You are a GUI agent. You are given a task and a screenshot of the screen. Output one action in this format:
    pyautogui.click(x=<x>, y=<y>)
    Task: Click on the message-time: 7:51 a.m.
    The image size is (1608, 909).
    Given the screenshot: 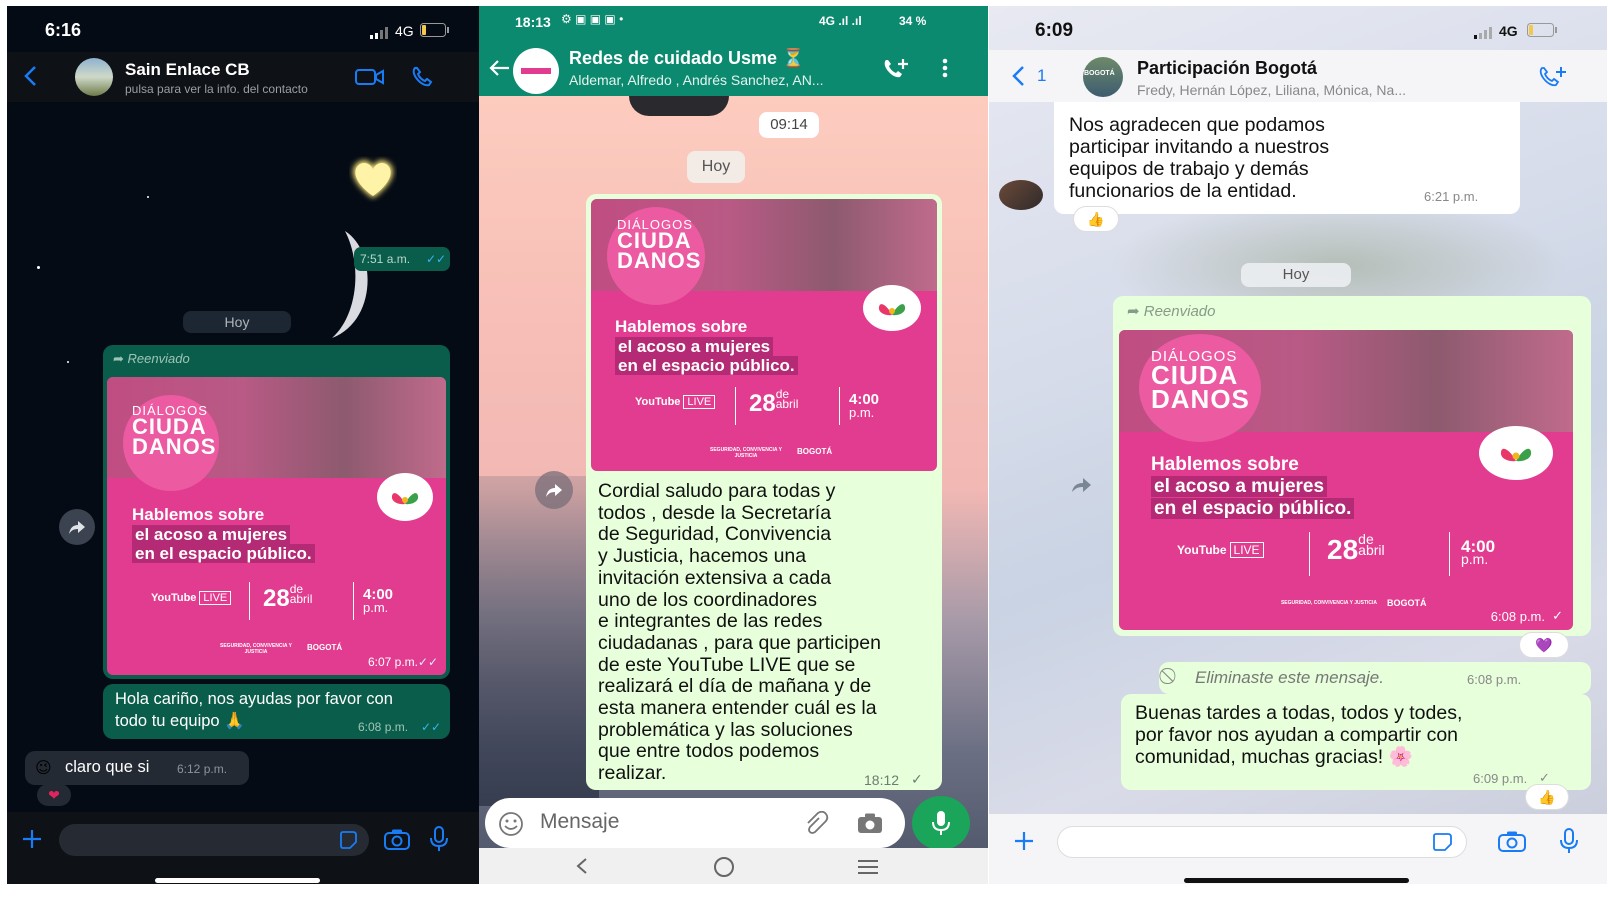 What is the action you would take?
    pyautogui.click(x=385, y=259)
    